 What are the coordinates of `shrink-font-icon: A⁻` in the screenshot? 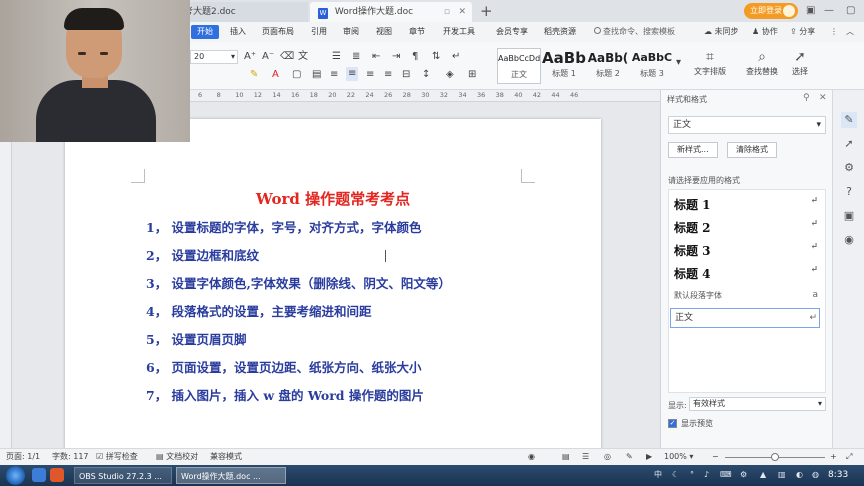 It's located at (268, 57).